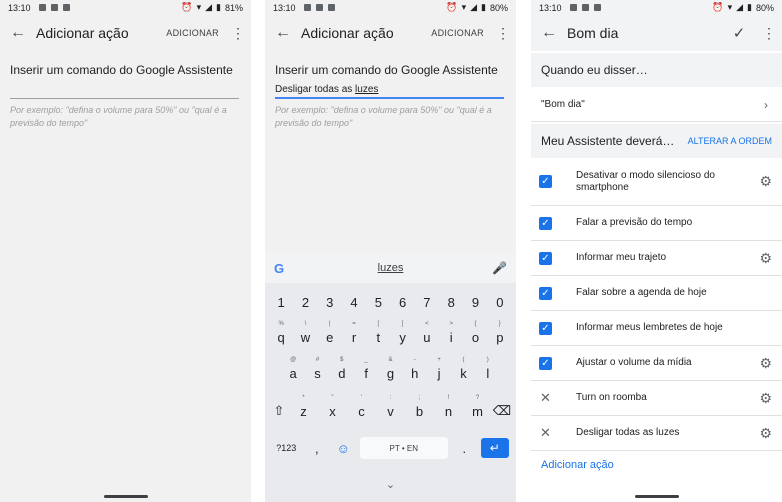 Image resolution: width=782 pixels, height=502 pixels. I want to click on trigger-phrase: "Bom dia" ›, so click(656, 105).